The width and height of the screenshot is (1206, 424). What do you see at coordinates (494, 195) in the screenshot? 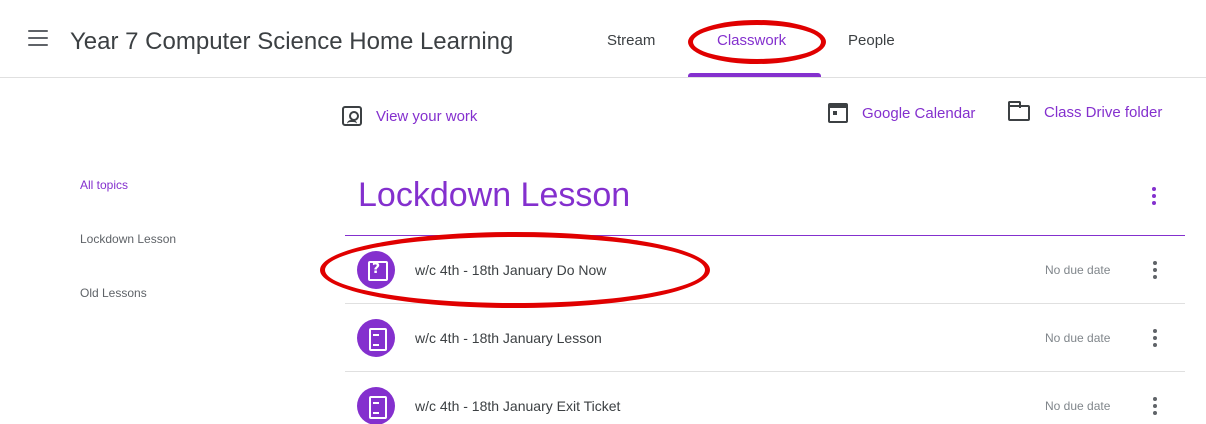
I see `topic-heading: Lockdown Lesson` at bounding box center [494, 195].